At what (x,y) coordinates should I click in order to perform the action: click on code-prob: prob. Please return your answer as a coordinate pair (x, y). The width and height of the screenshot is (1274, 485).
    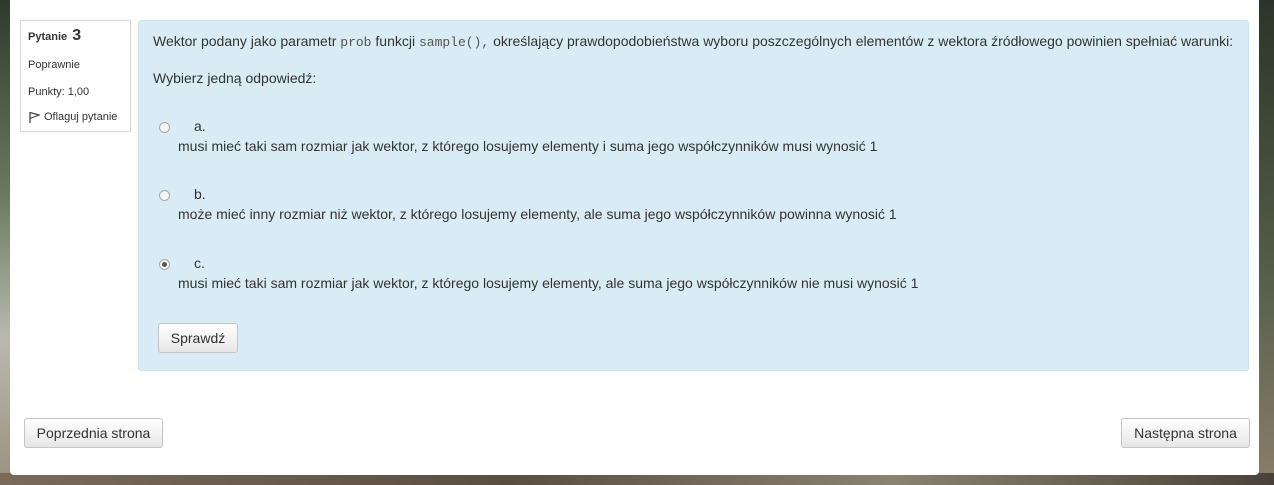
    Looking at the image, I should click on (356, 42).